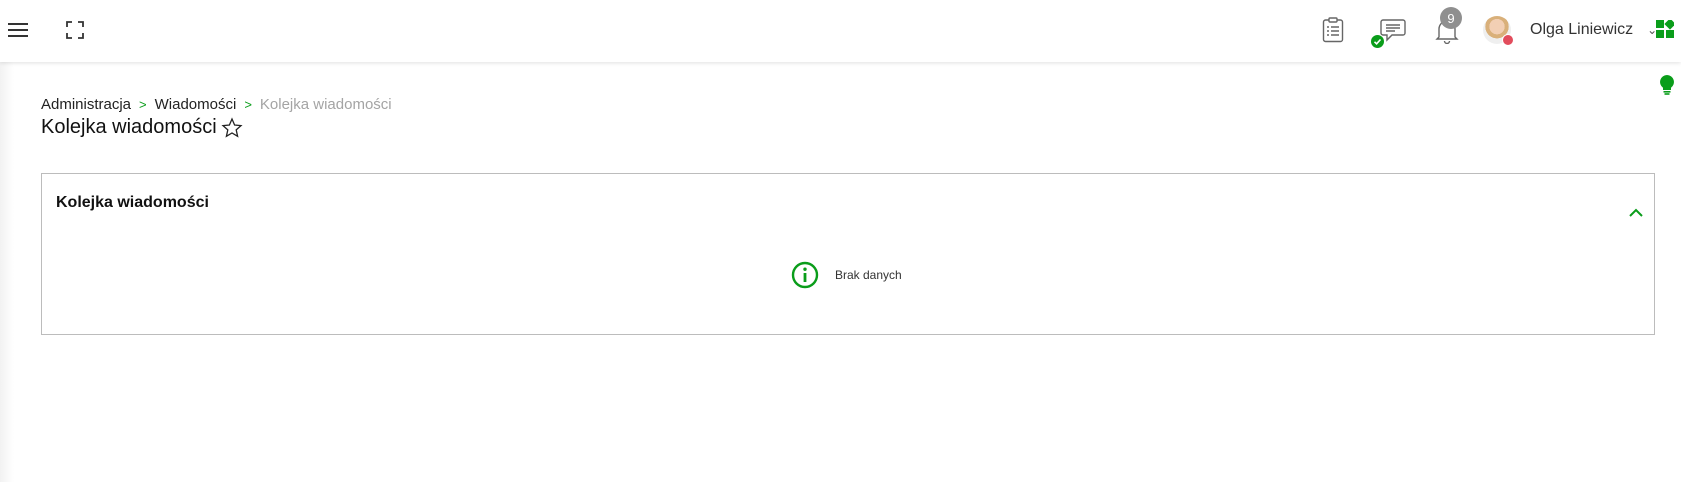 The height and width of the screenshot is (482, 1681). I want to click on menu-icon, so click(18, 30).